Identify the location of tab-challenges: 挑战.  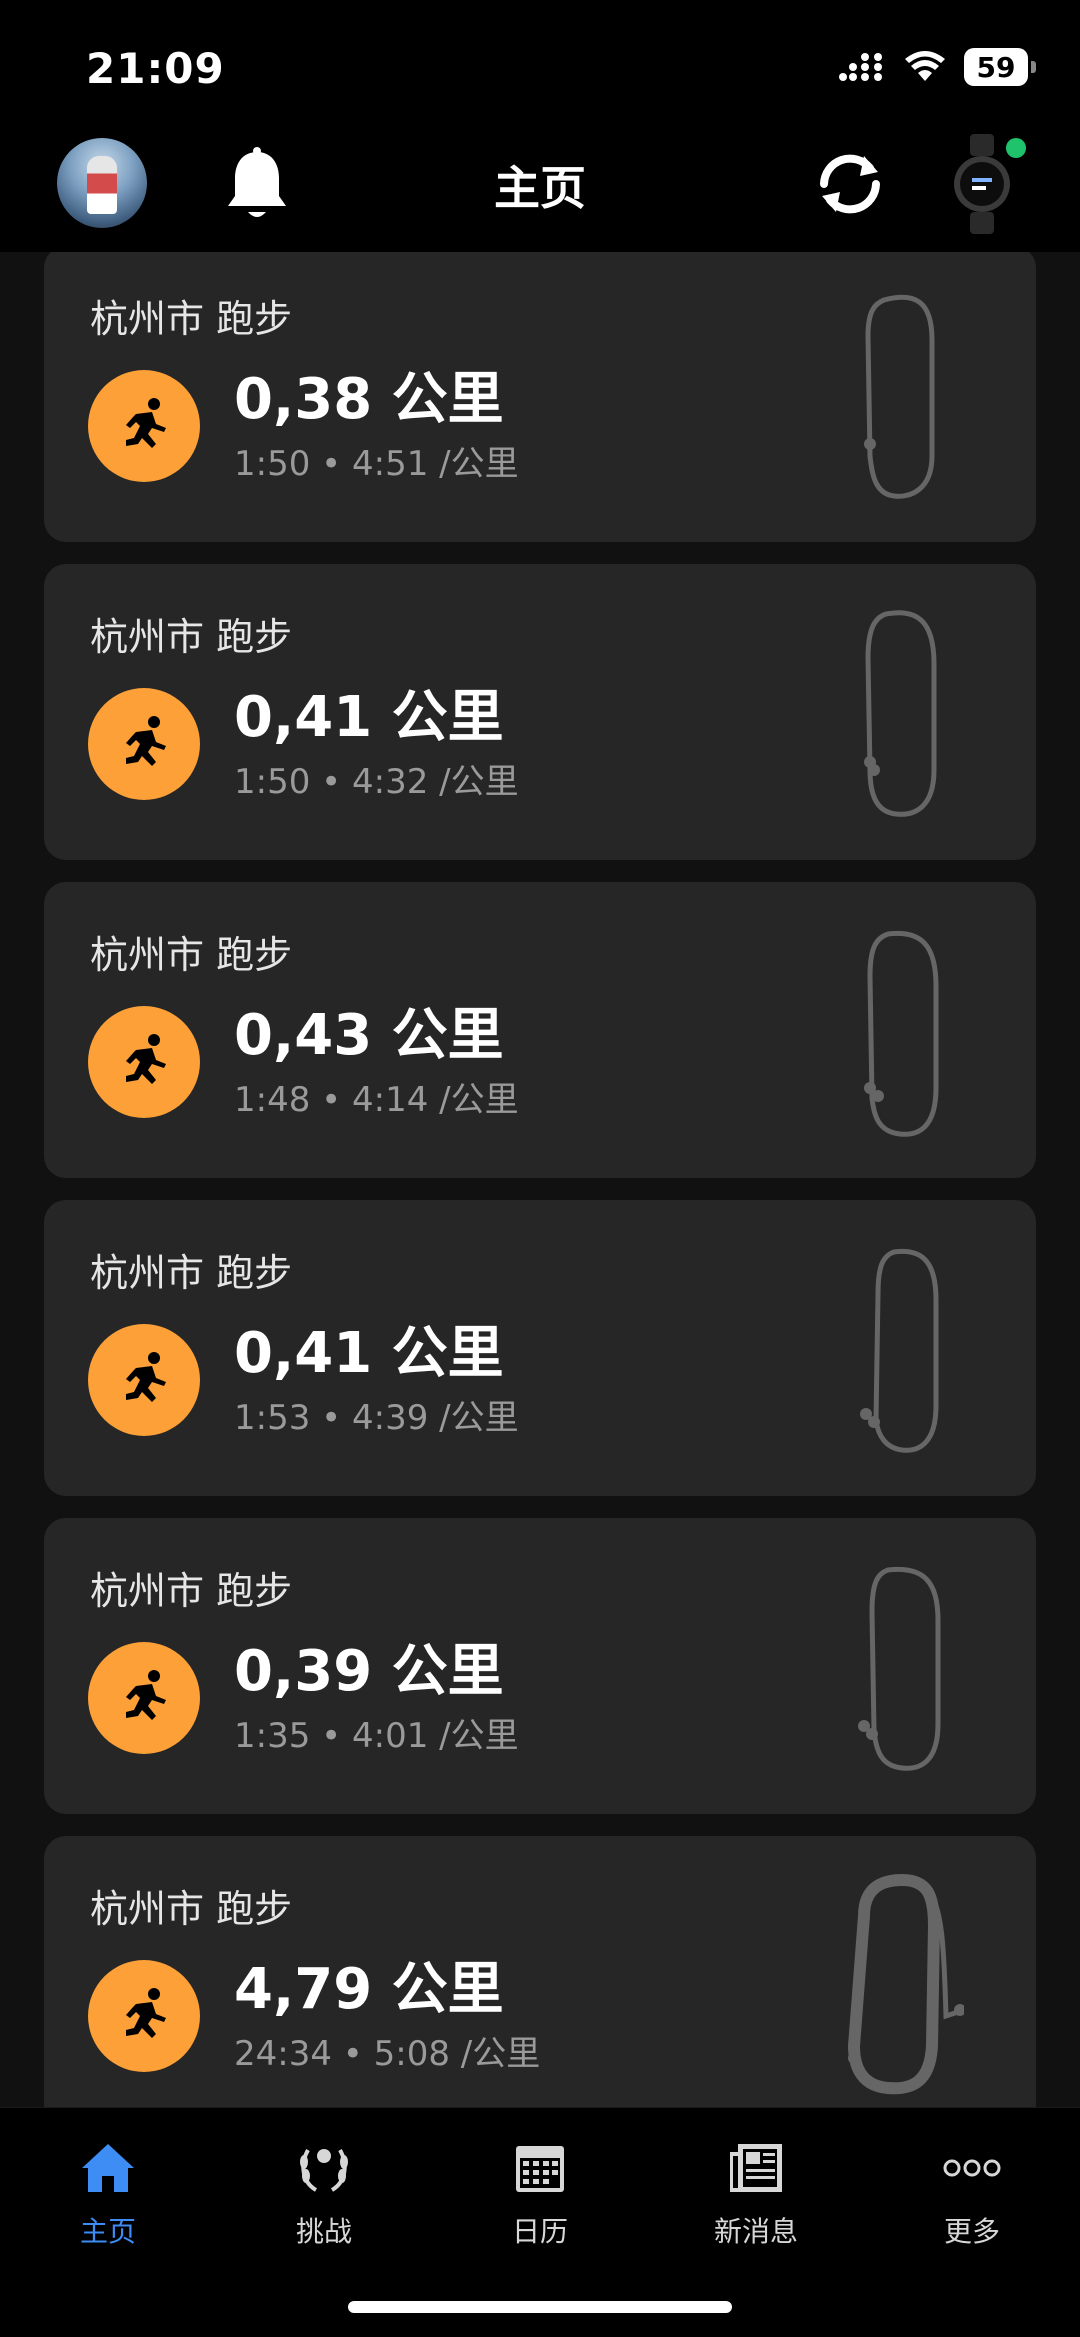
(324, 2188).